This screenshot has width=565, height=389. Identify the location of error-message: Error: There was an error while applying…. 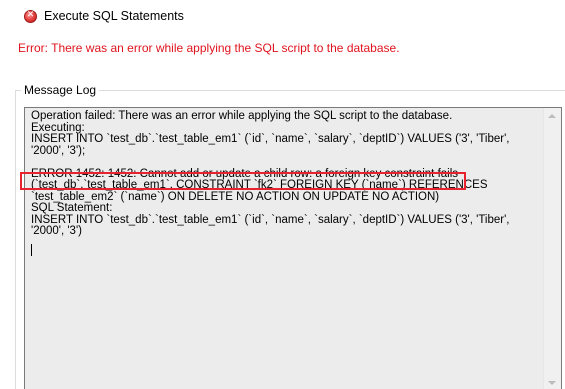
(209, 48).